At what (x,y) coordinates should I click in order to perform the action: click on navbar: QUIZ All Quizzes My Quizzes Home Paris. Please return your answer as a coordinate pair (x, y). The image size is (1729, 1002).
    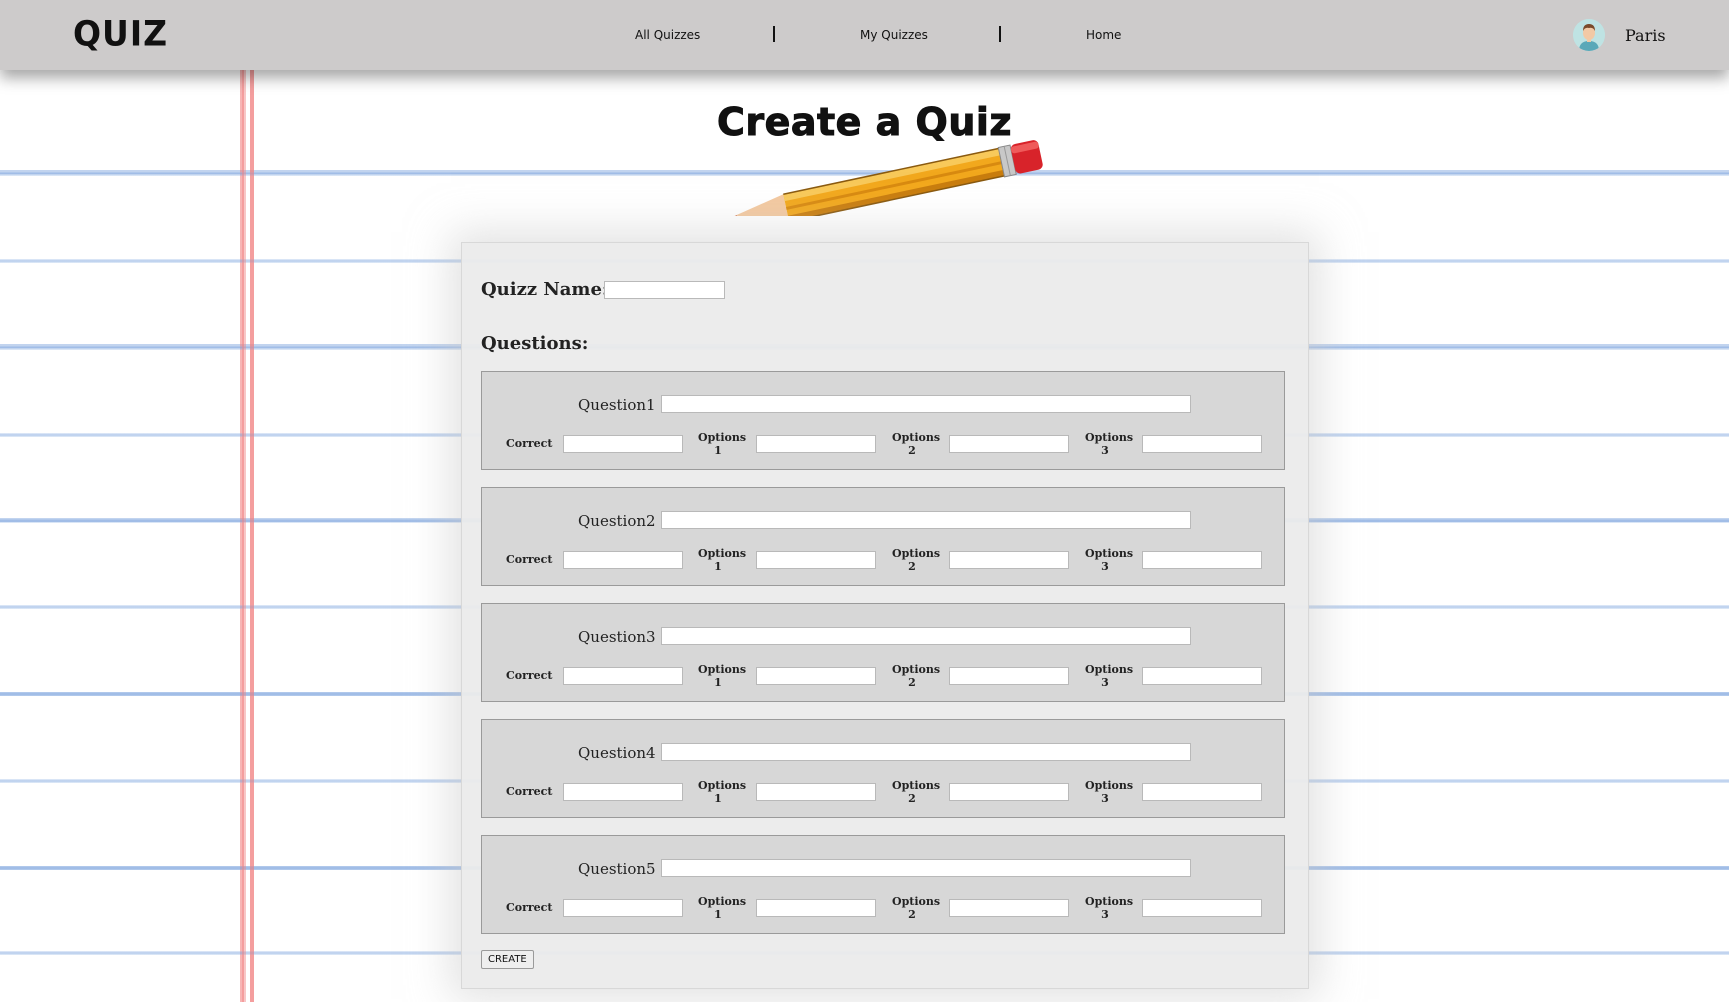
    Looking at the image, I should click on (864, 35).